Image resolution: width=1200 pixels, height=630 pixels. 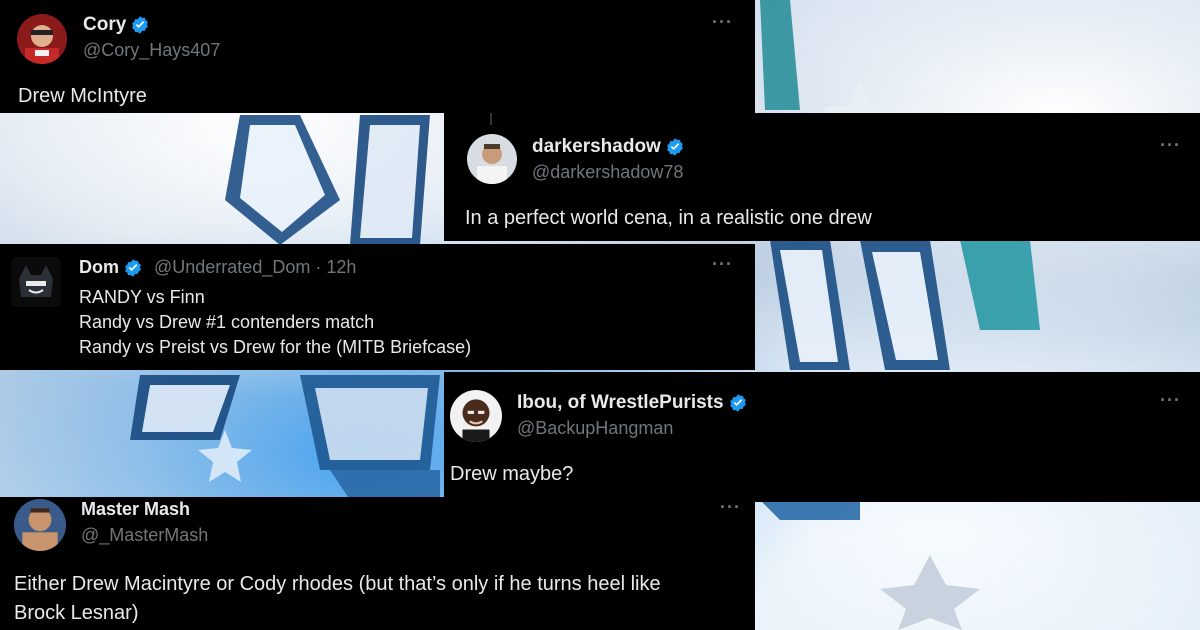 I want to click on display-name: Master Mash, so click(x=135, y=509).